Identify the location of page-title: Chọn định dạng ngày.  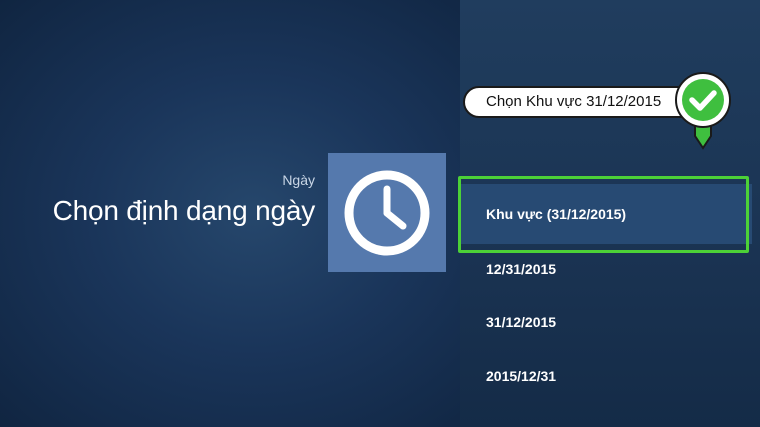
(184, 210).